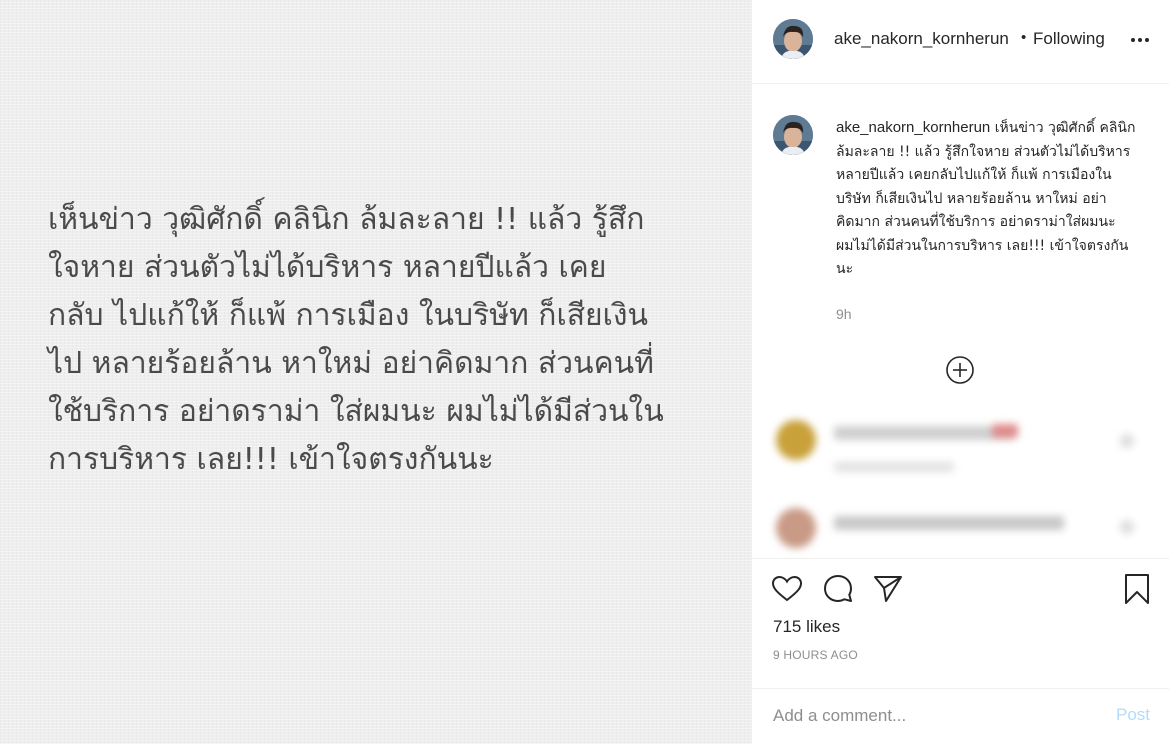 The image size is (1169, 744). I want to click on caption-avatar, so click(793, 135).